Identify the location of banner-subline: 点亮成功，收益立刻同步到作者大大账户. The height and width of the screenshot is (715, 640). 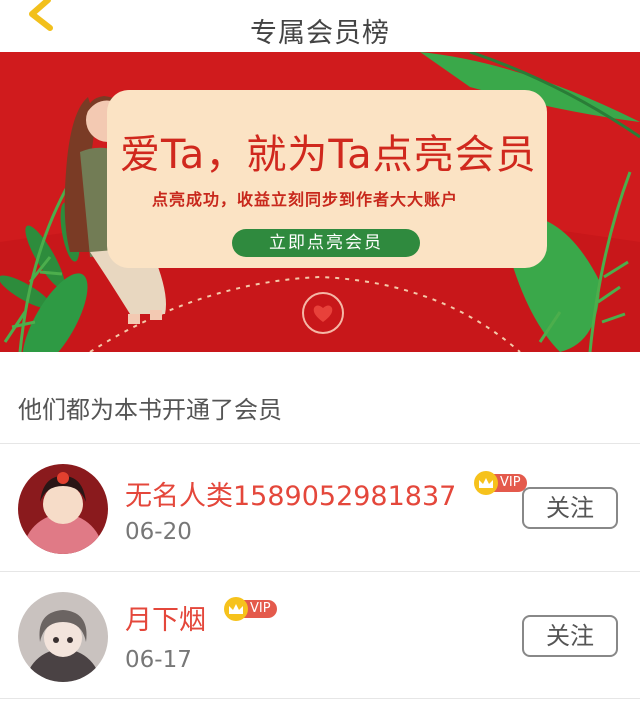
(305, 199).